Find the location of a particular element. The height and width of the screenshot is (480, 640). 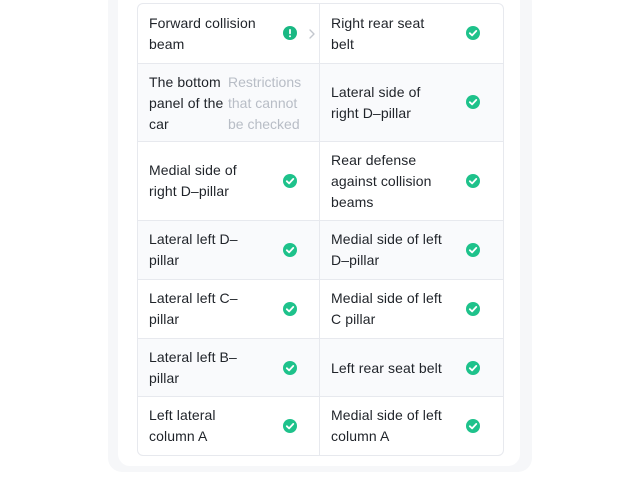

check-item-lateral-left-d-pillar: Lateral left D–pillar is located at coordinates (229, 250).